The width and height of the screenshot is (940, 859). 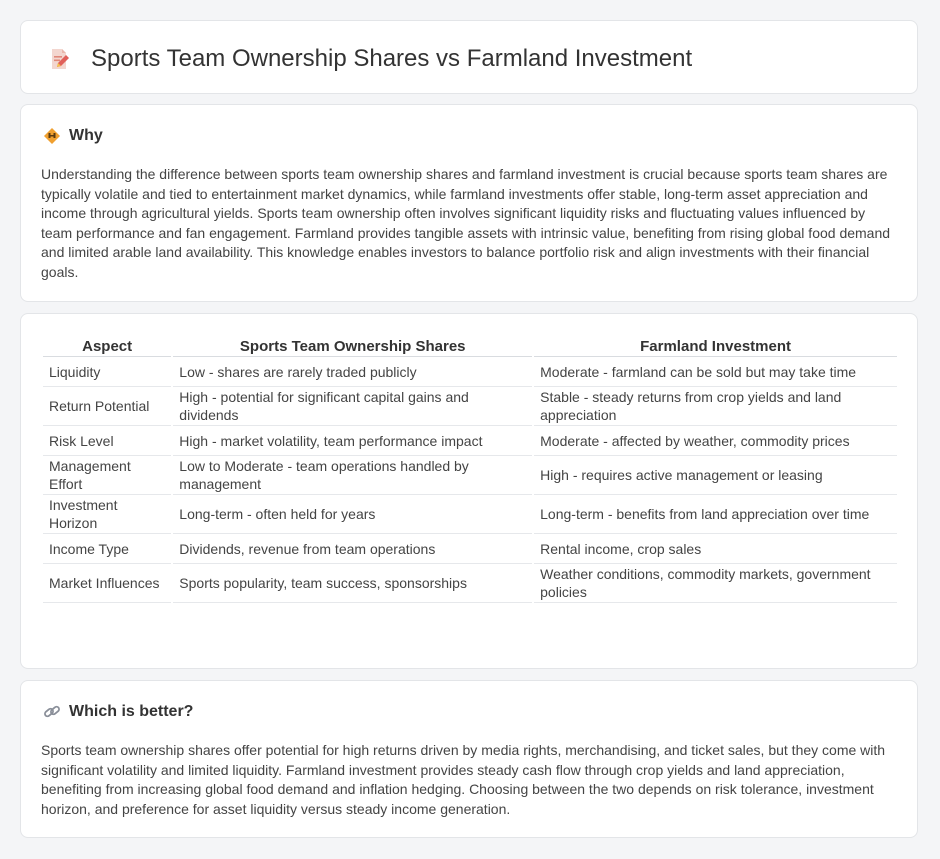 I want to click on why-heading: Why, so click(x=73, y=136).